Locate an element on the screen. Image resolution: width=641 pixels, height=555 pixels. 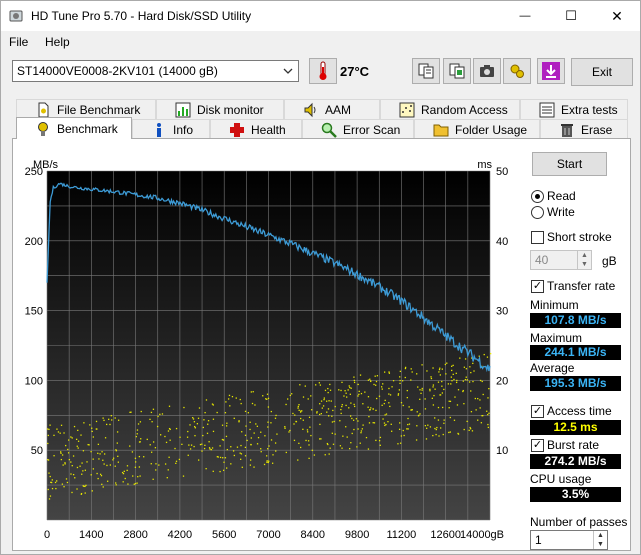
screenshot-button is located at coordinates (487, 71).